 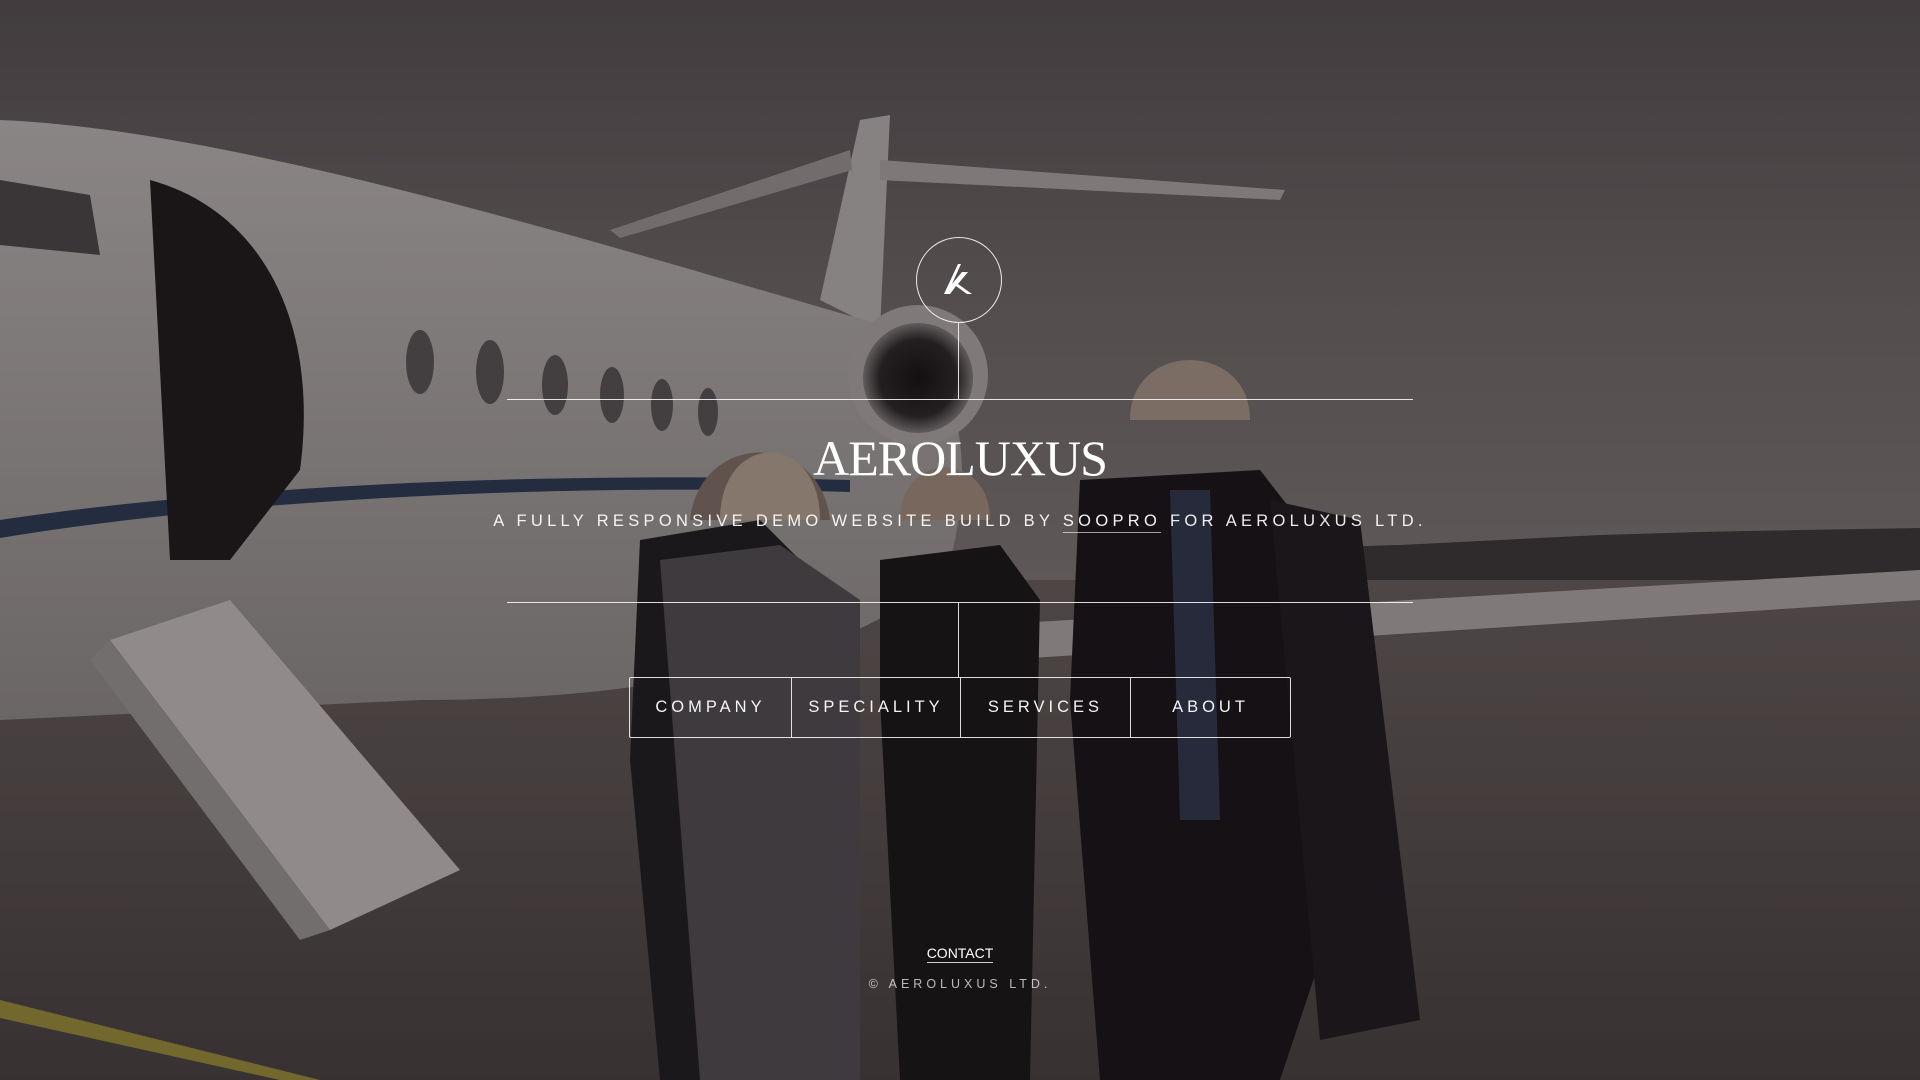 I want to click on nav-item-services: SERVICES, so click(x=1045, y=707).